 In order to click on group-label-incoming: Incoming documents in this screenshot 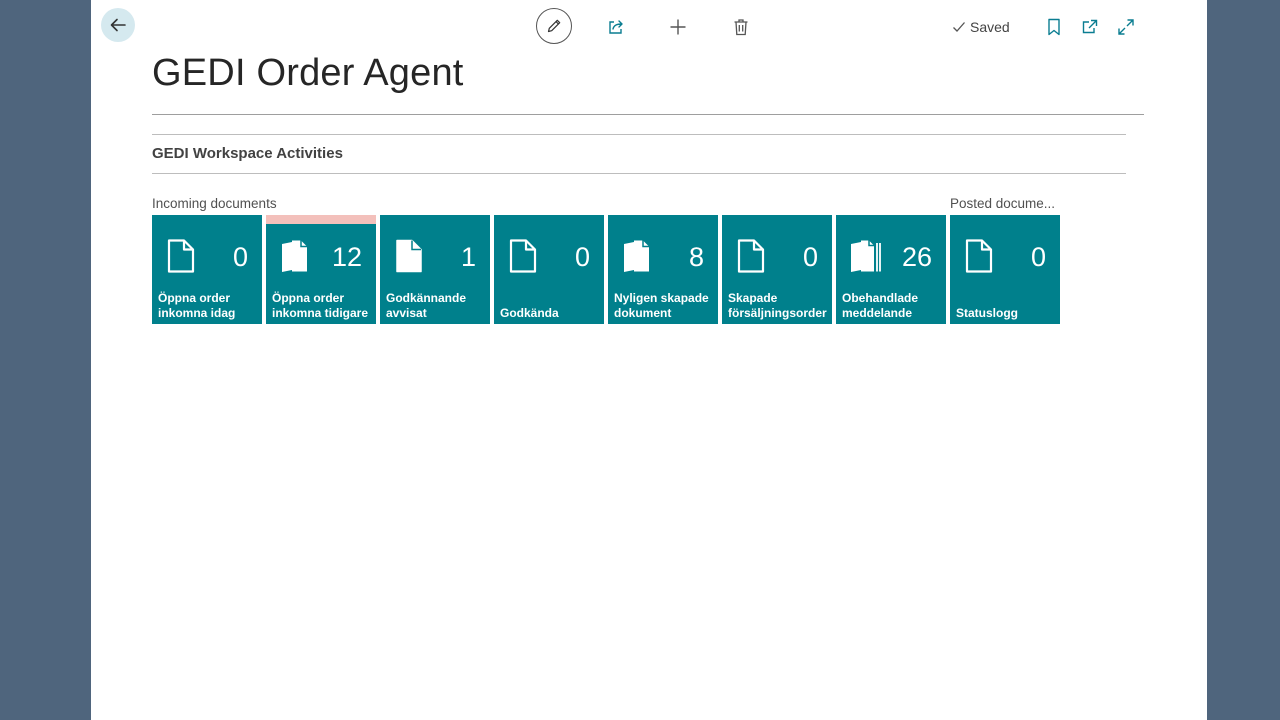, I will do `click(214, 203)`.